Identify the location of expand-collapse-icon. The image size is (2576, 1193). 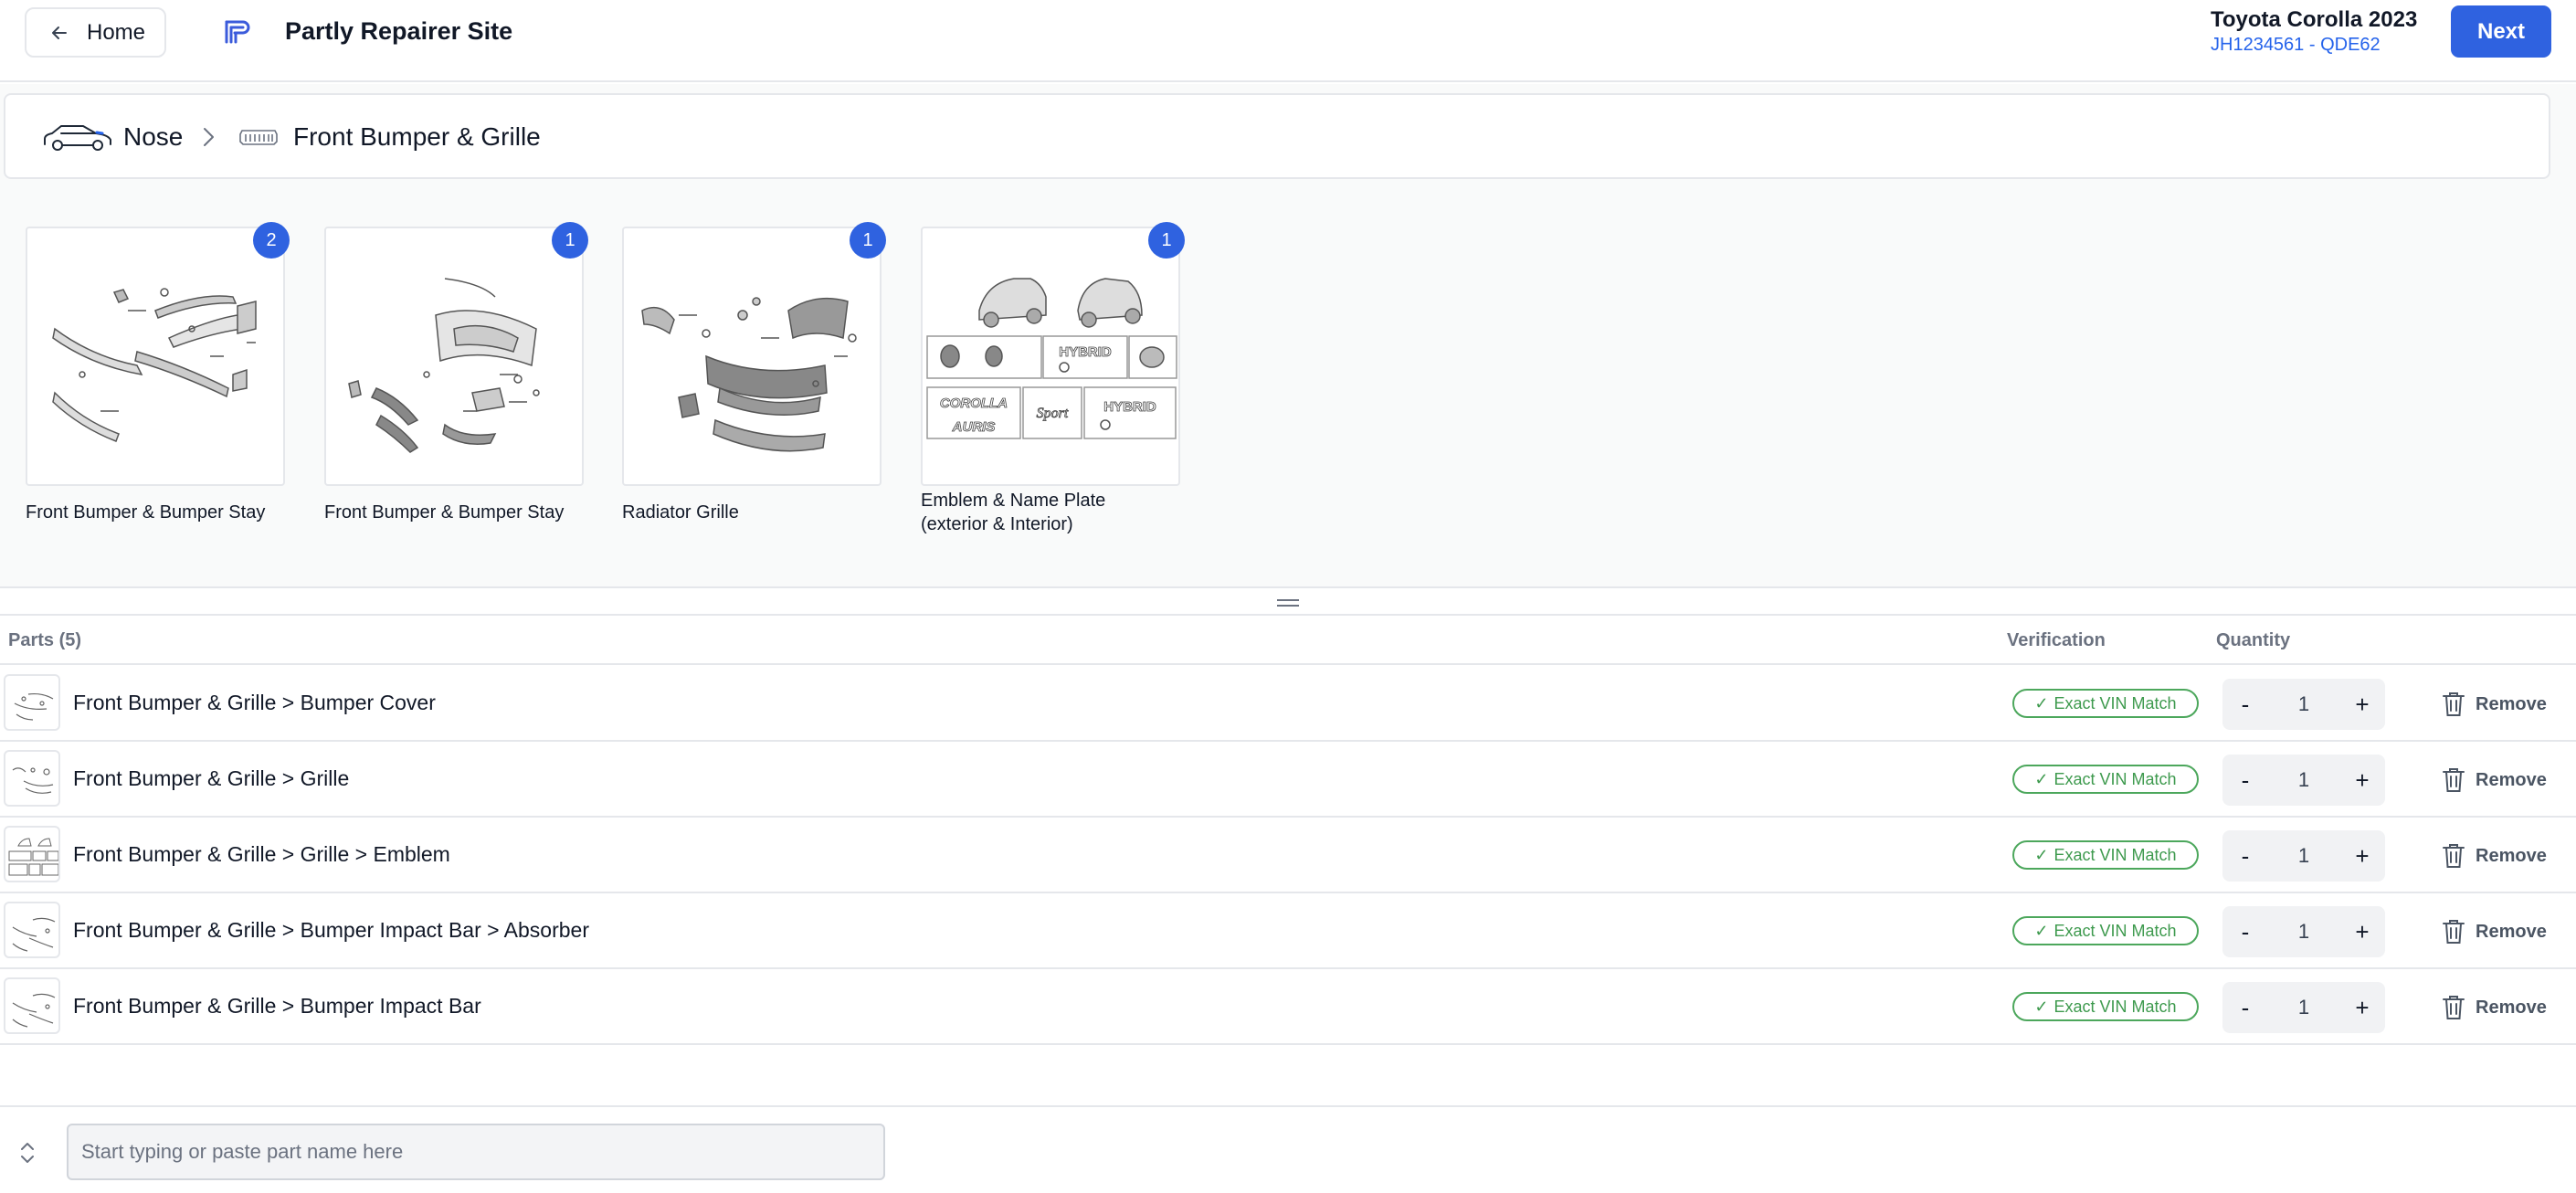
(27, 1153).